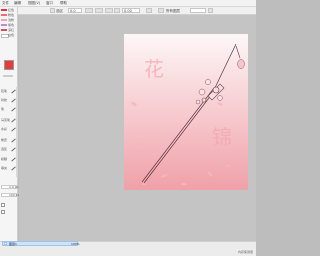 The image size is (320, 256). I want to click on menu-view: 视图(V), so click(34, 3).